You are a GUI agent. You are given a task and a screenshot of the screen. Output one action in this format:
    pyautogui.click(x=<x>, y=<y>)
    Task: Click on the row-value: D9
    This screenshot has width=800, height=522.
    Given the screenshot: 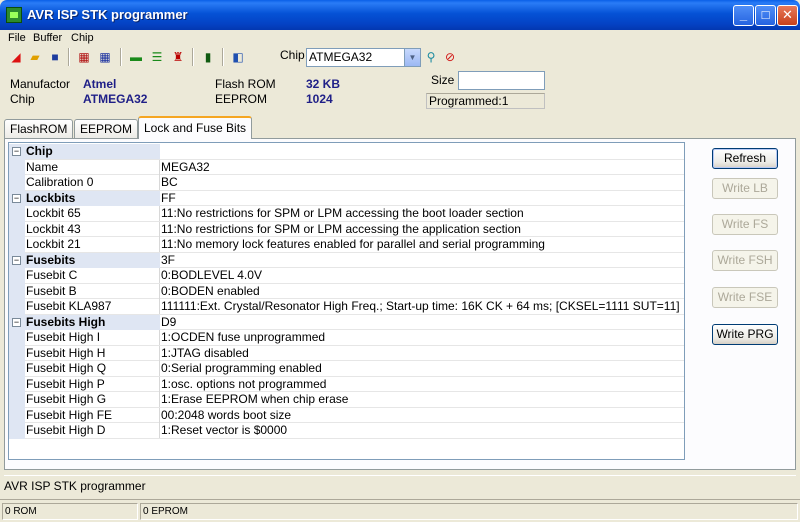 What is the action you would take?
    pyautogui.click(x=422, y=322)
    